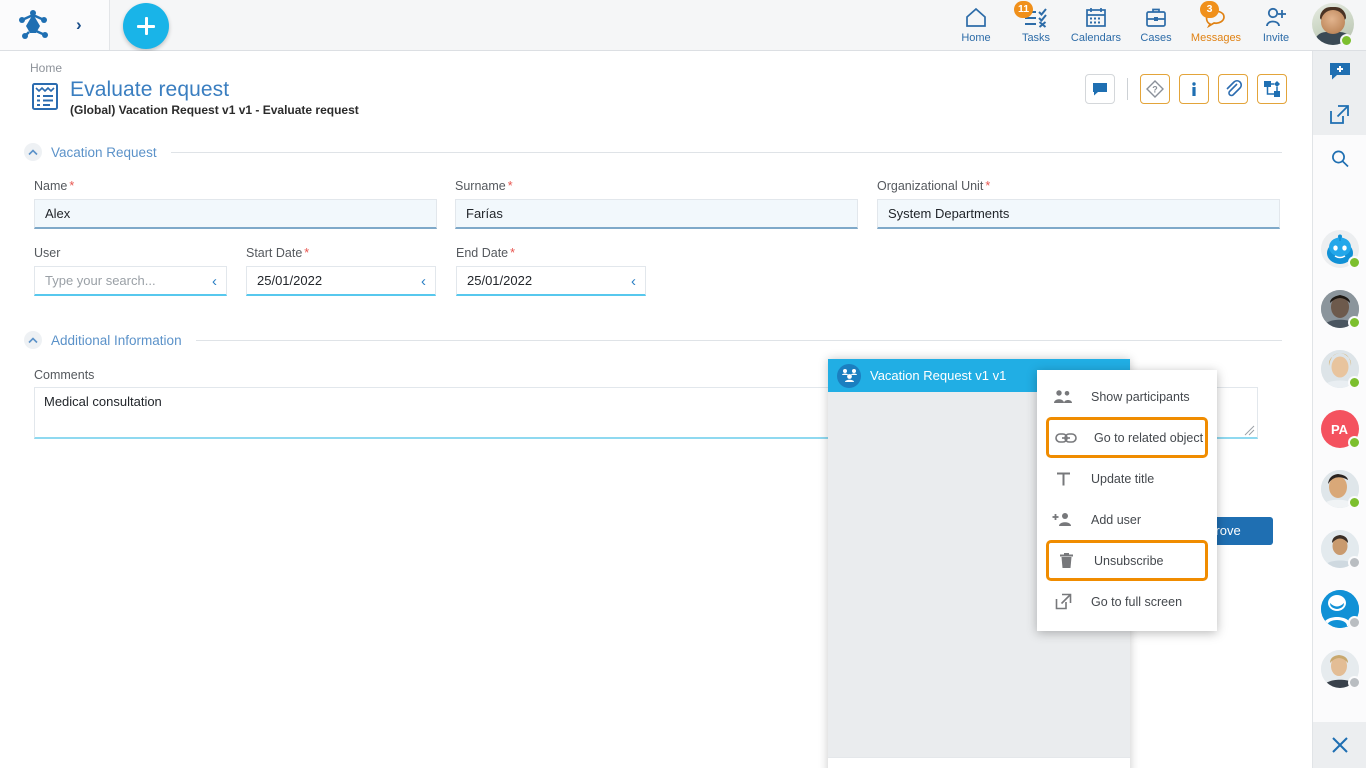 The width and height of the screenshot is (1366, 768). I want to click on label-name: Name *, so click(54, 186).